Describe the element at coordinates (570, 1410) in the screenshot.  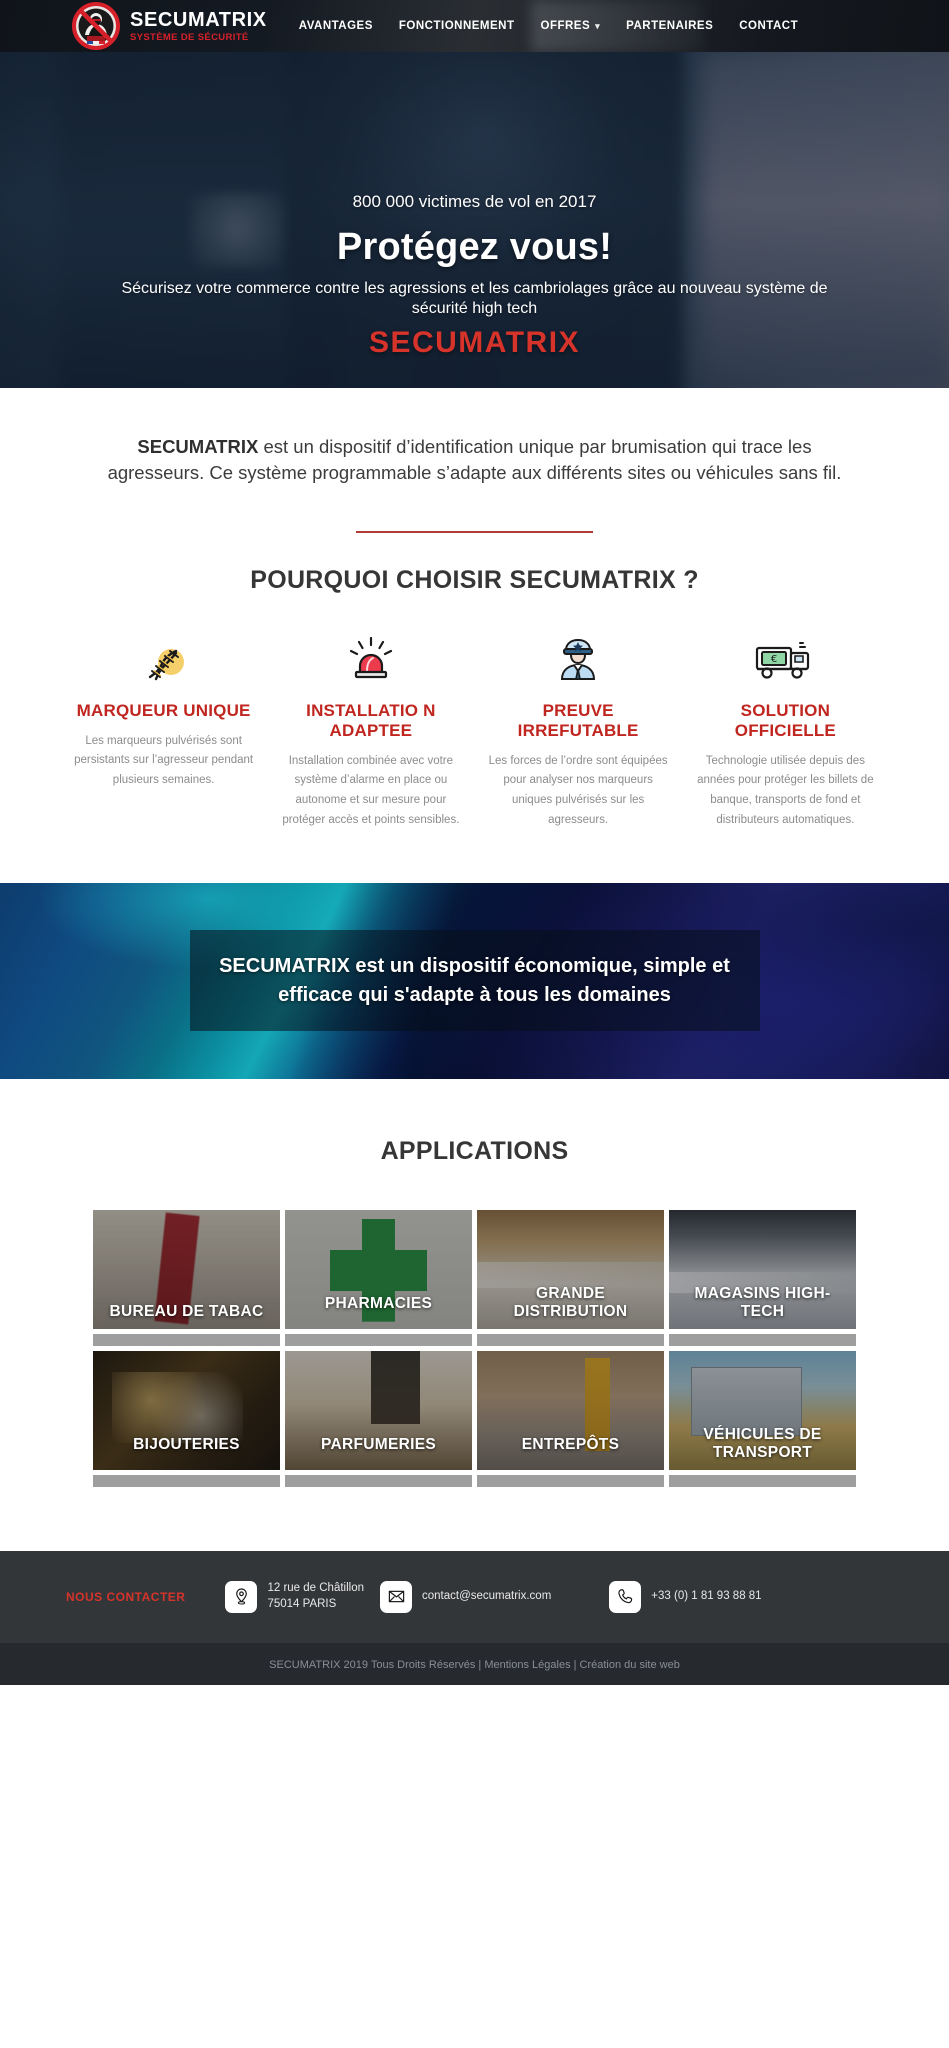
I see `application-tile-entrepots: ENTREPÔTS` at that location.